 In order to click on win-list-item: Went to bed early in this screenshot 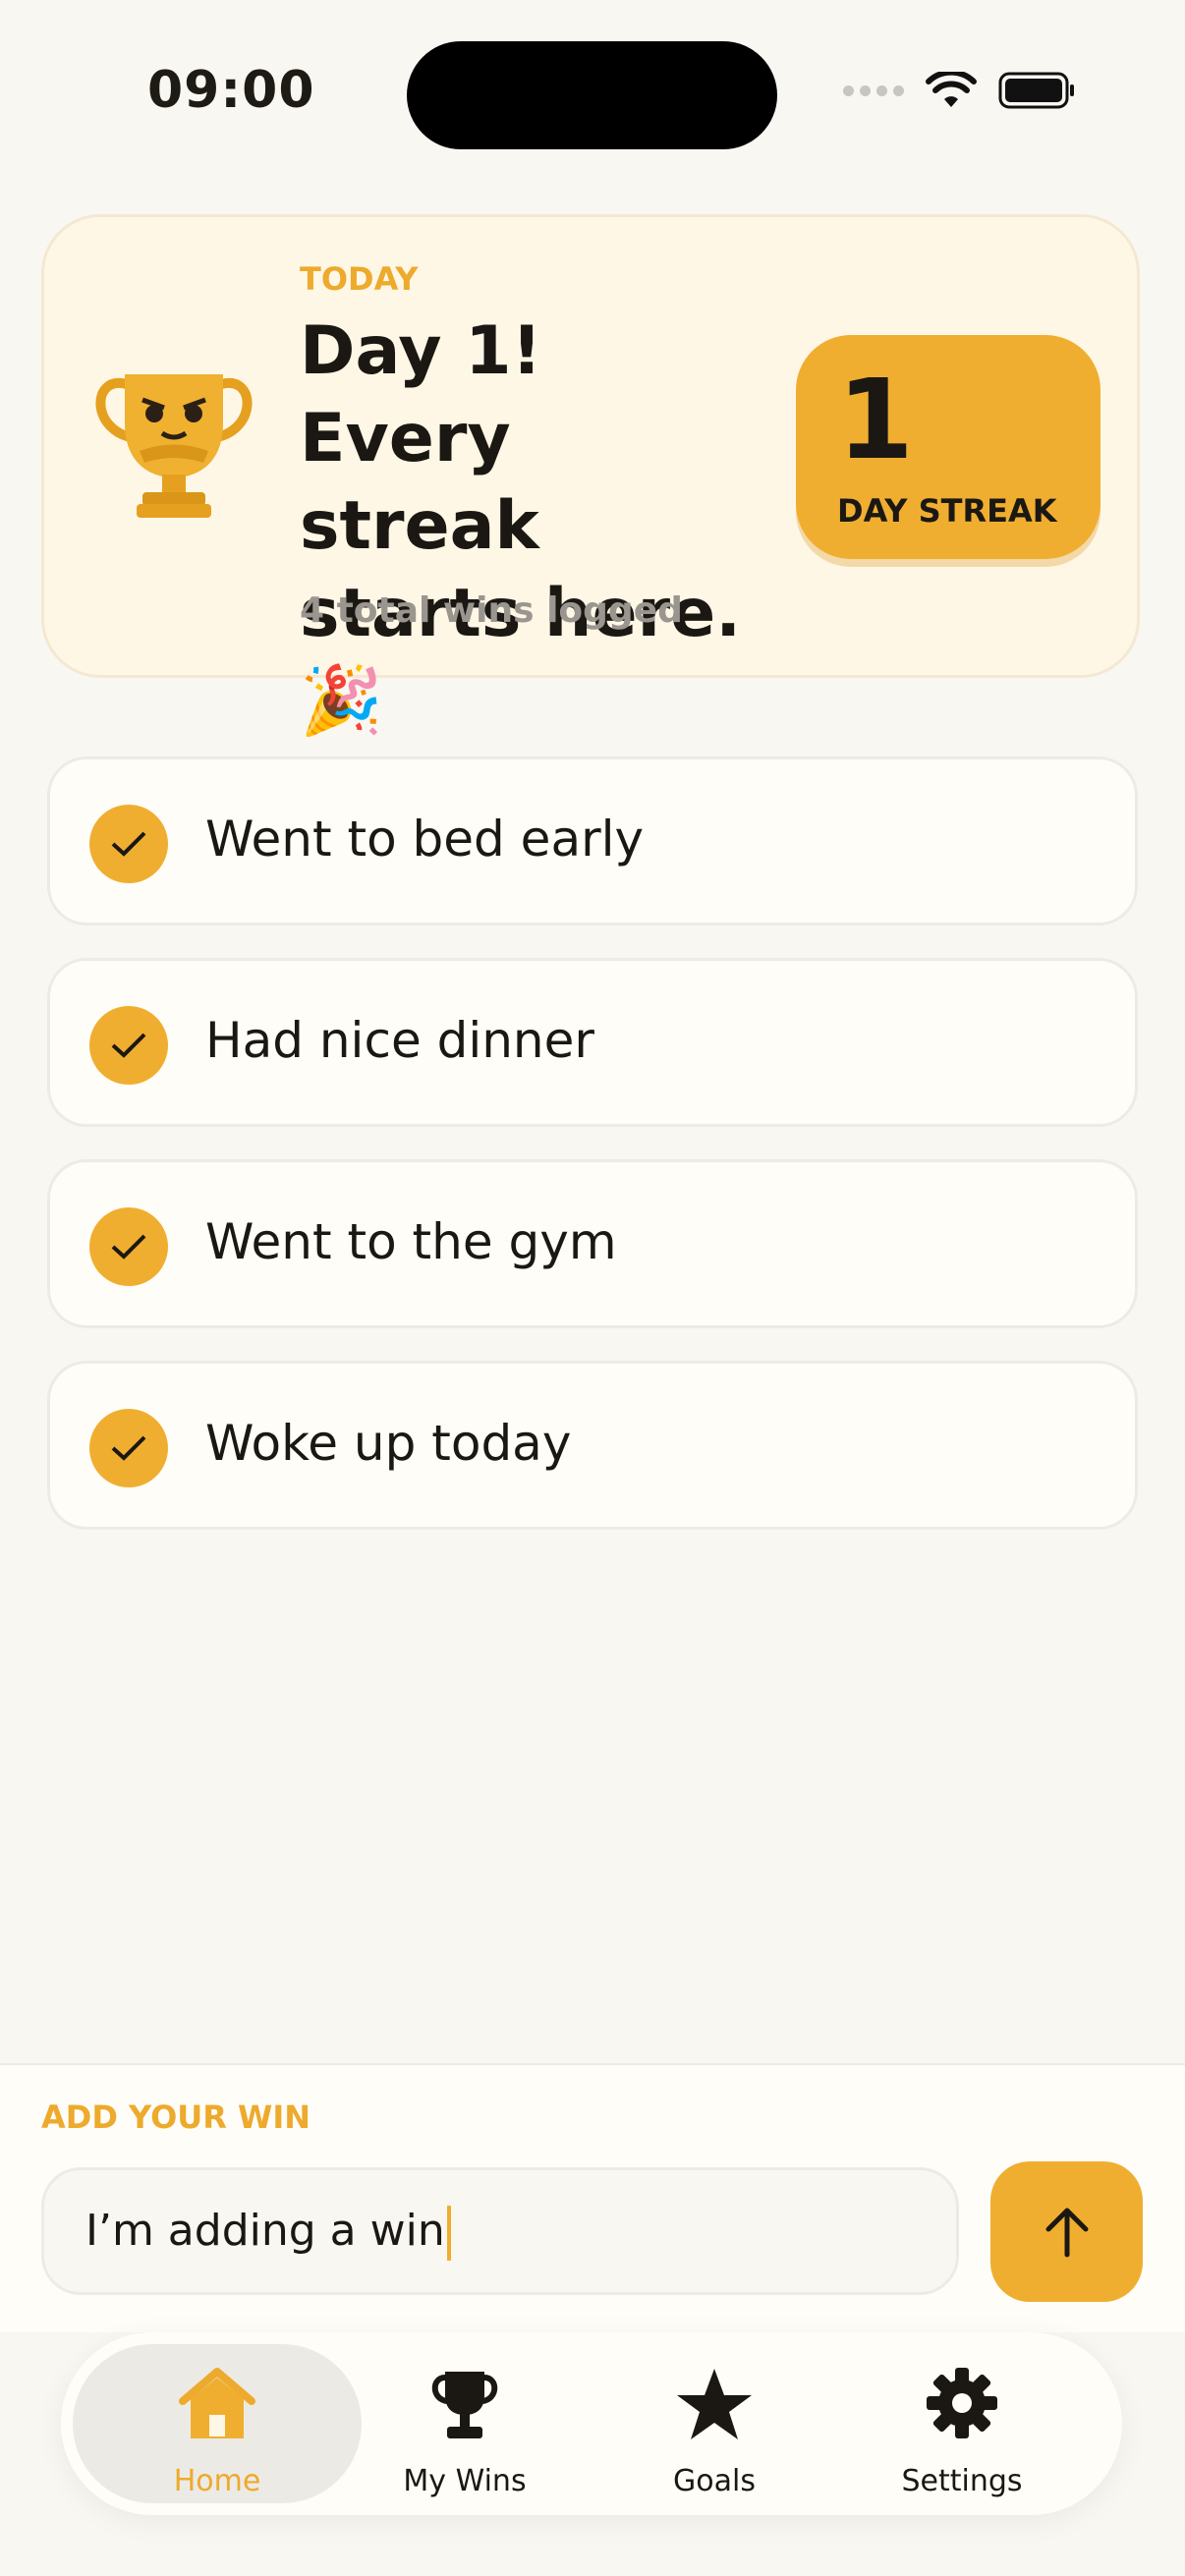, I will do `click(592, 840)`.